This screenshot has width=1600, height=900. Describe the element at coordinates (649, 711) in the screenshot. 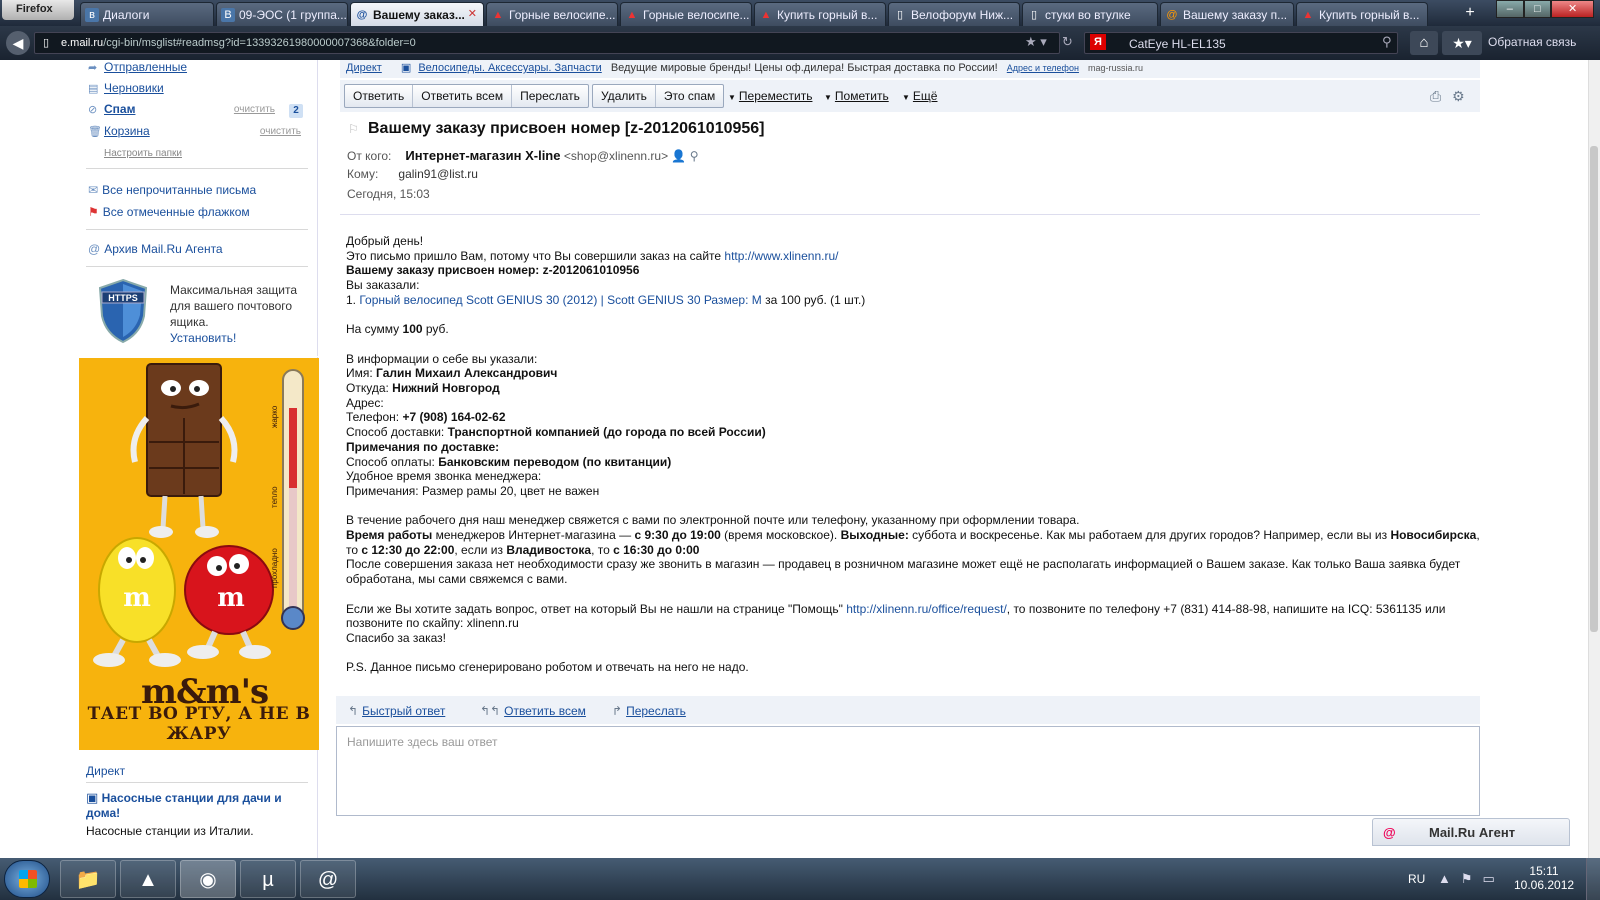

I see `forward-link: ↱ Переслать` at that location.